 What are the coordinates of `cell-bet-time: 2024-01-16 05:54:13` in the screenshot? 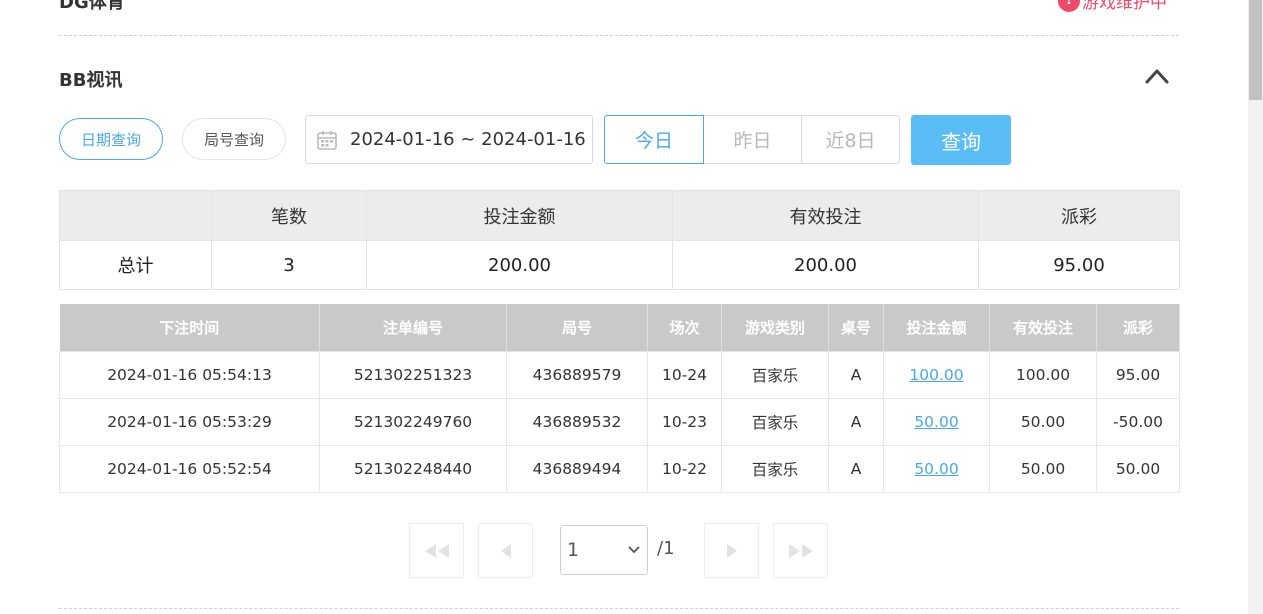 It's located at (189, 374).